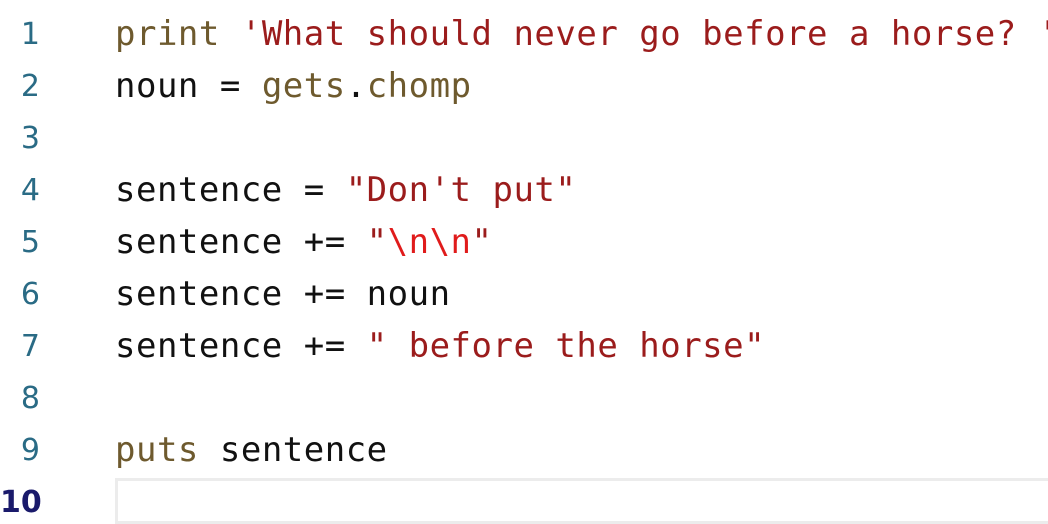 This screenshot has width=1048, height=524. I want to click on code-text: sentence = "Don't put", so click(345, 190).